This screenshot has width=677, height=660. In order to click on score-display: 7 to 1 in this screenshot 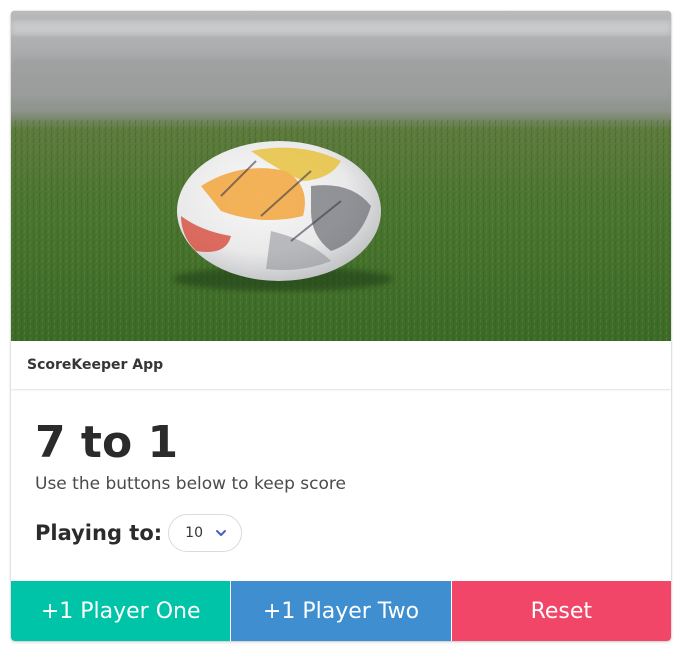, I will do `click(107, 442)`.